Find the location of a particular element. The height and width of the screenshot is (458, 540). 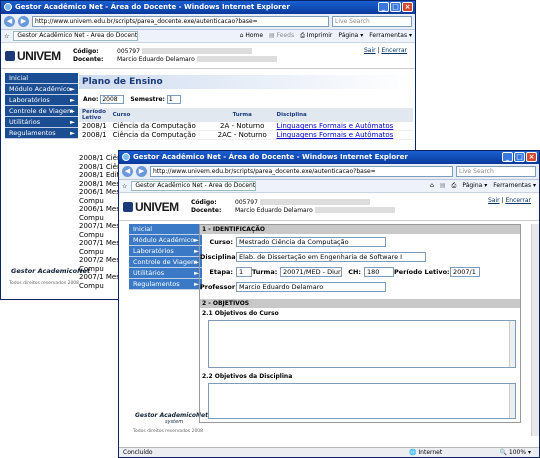

feeds-label: Feeds is located at coordinates (285, 35).